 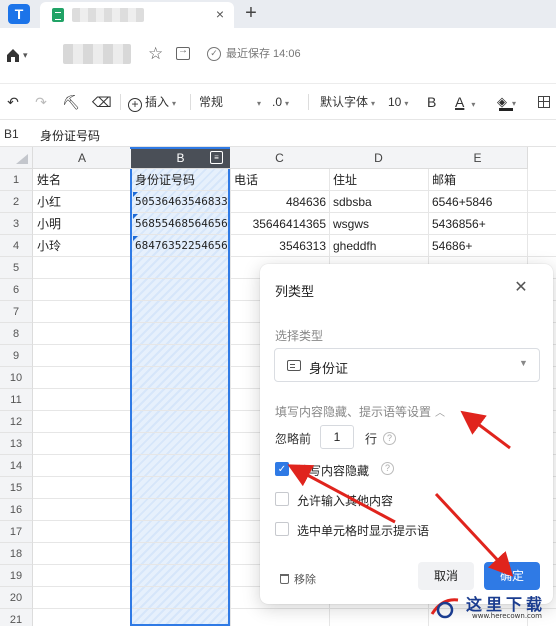 What do you see at coordinates (152, 102) in the screenshot?
I see `insert-button: + 插入 ▾` at bounding box center [152, 102].